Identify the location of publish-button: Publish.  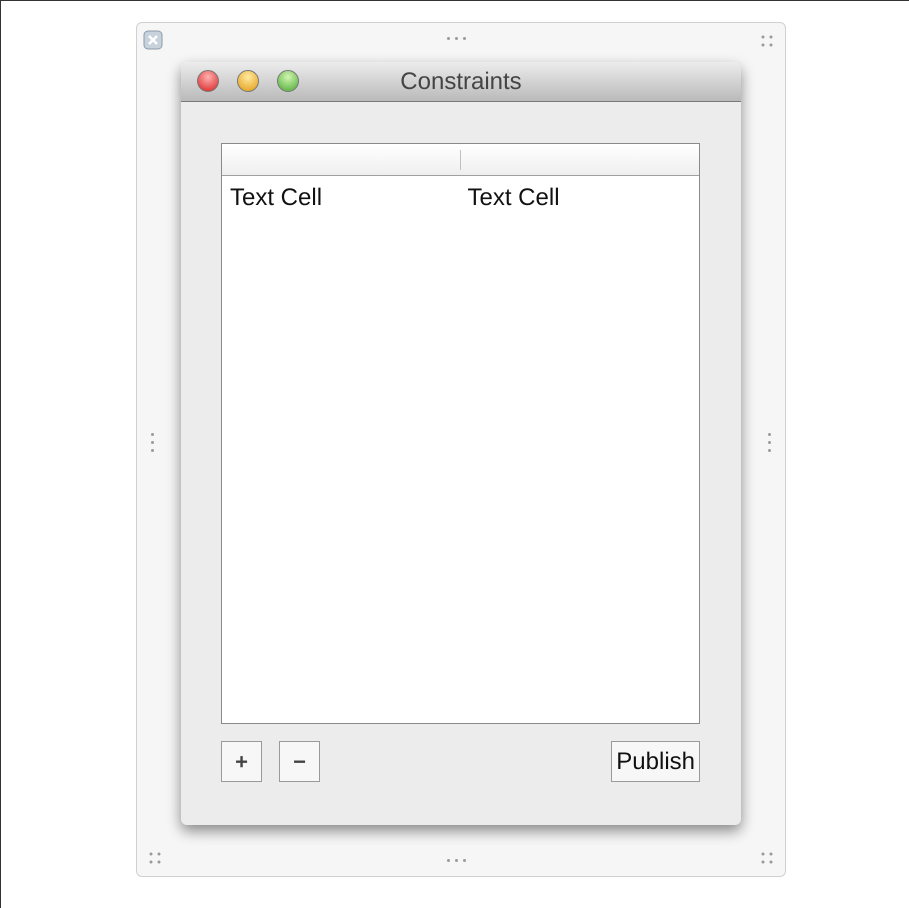
(655, 761).